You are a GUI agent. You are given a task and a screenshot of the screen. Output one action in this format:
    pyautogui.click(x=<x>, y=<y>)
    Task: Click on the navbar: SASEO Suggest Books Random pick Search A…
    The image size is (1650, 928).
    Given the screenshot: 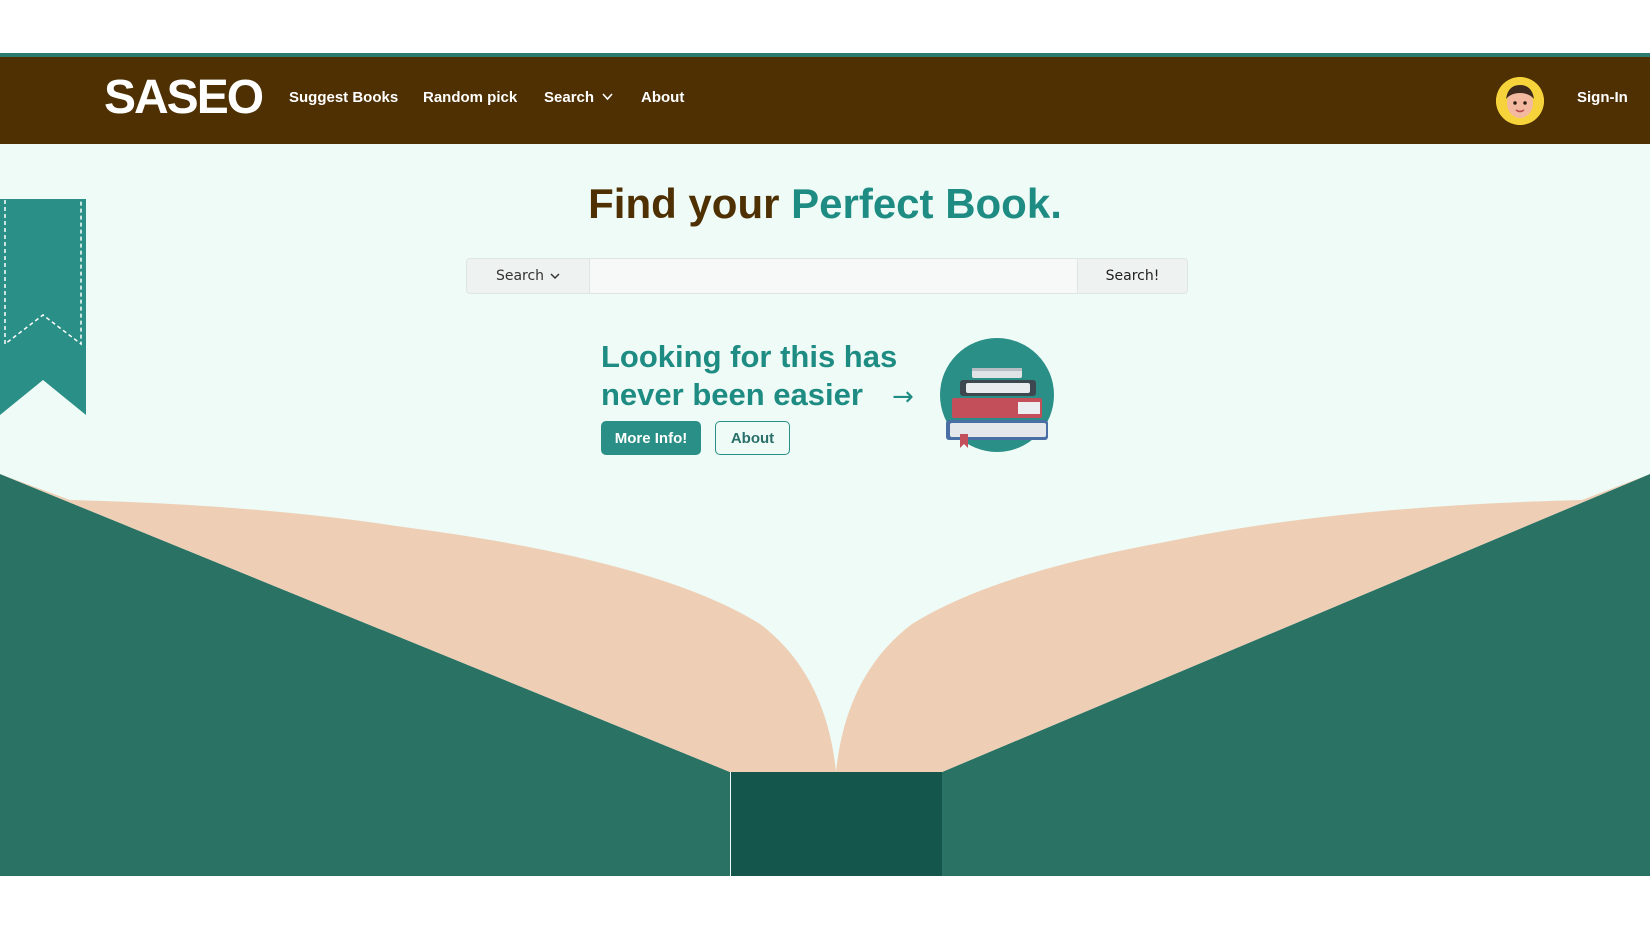 What is the action you would take?
    pyautogui.click(x=825, y=100)
    